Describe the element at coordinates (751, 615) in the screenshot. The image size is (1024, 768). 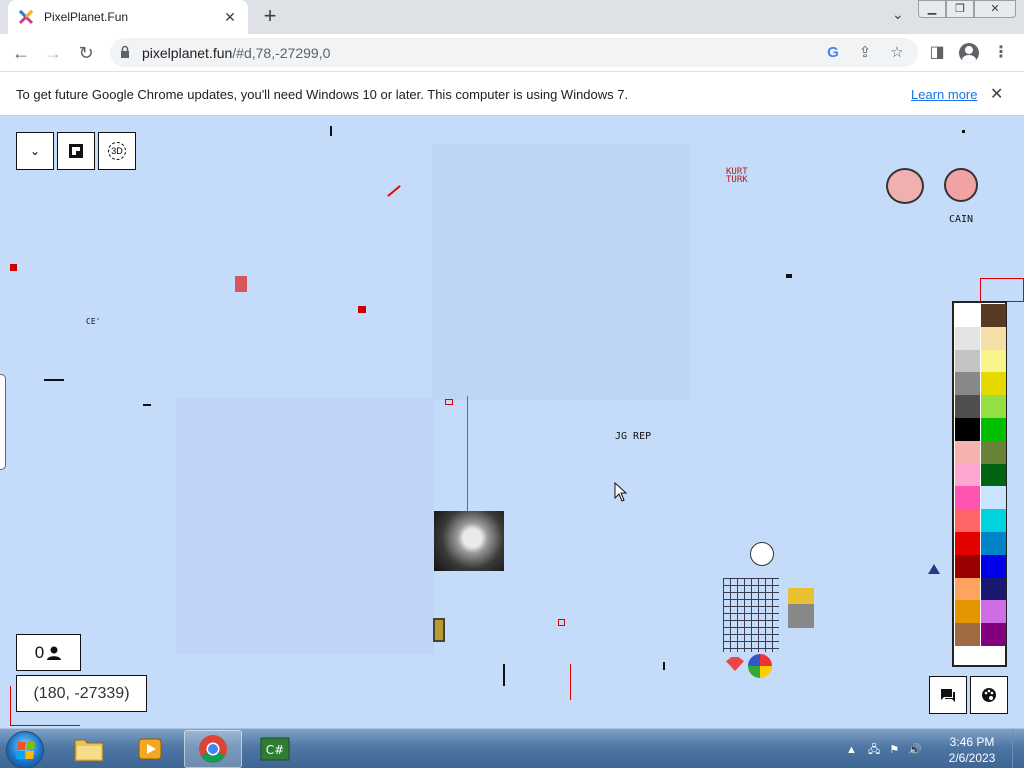
I see `sudoku-pixel-art` at that location.